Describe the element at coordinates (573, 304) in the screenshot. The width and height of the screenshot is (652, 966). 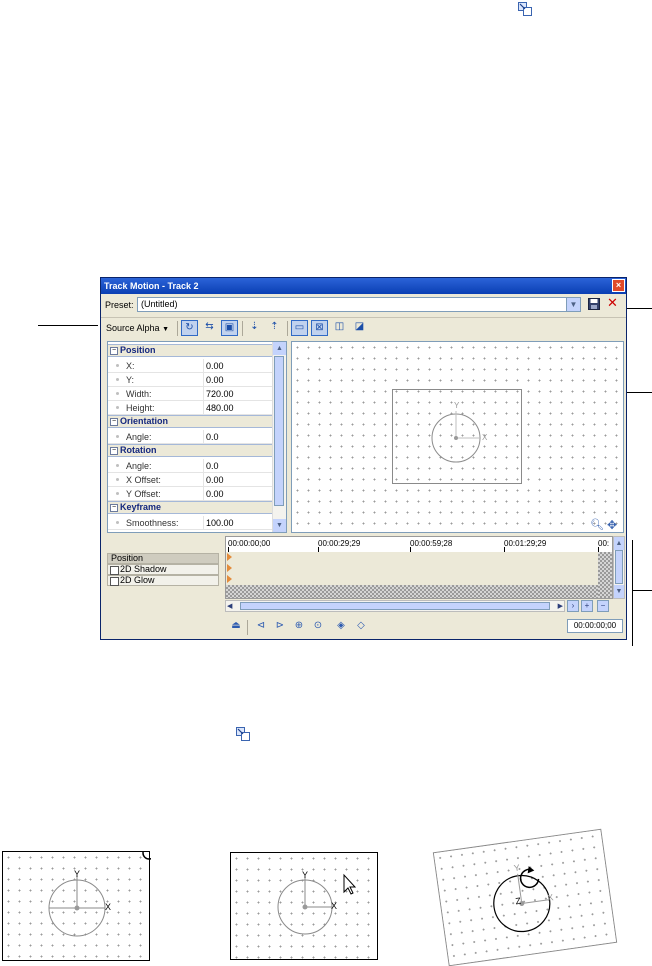
I see `chevron-down-icon: ▼` at that location.